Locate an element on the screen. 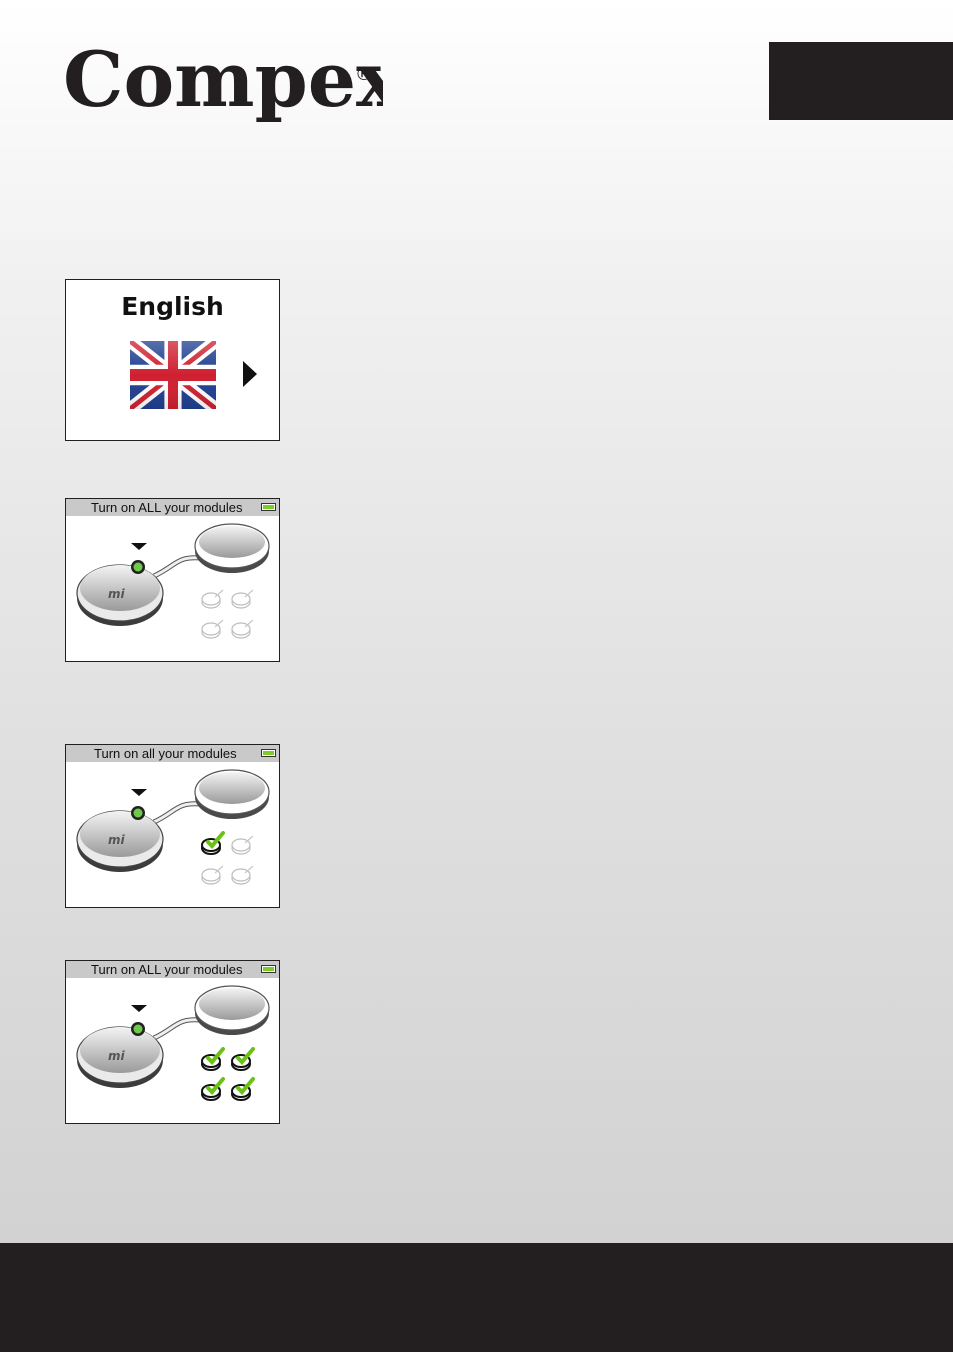 This screenshot has width=953, height=1352. language-title: English is located at coordinates (172, 306).